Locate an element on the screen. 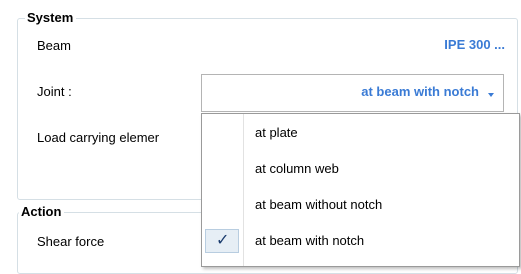 Image resolution: width=521 pixels, height=274 pixels. dropdown-item-at-plate: at plate is located at coordinates (360, 133).